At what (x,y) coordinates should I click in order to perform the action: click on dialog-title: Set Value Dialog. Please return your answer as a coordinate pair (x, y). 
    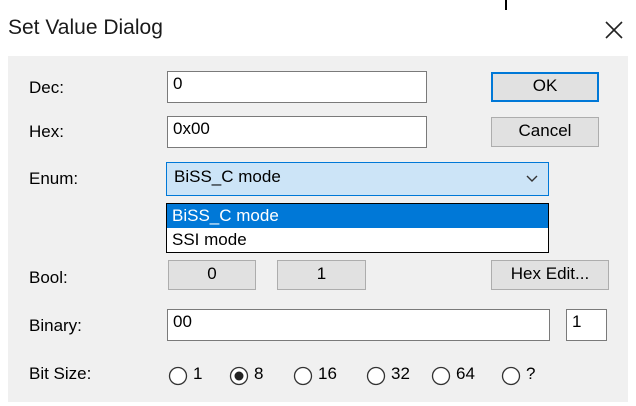
    Looking at the image, I should click on (85, 27).